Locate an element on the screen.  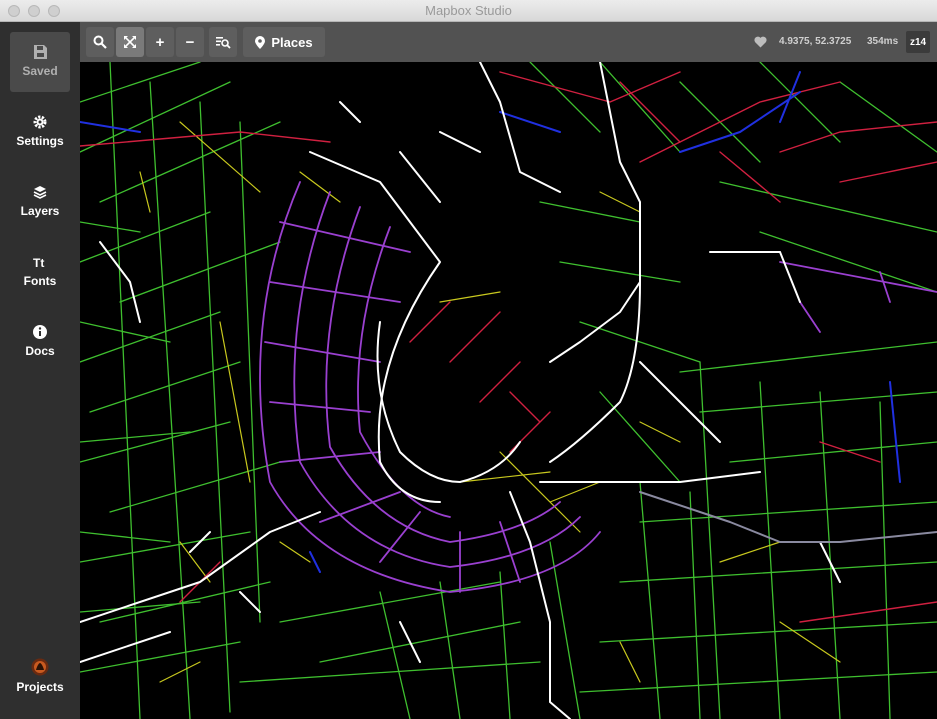
fit-bounds-button is located at coordinates (130, 42).